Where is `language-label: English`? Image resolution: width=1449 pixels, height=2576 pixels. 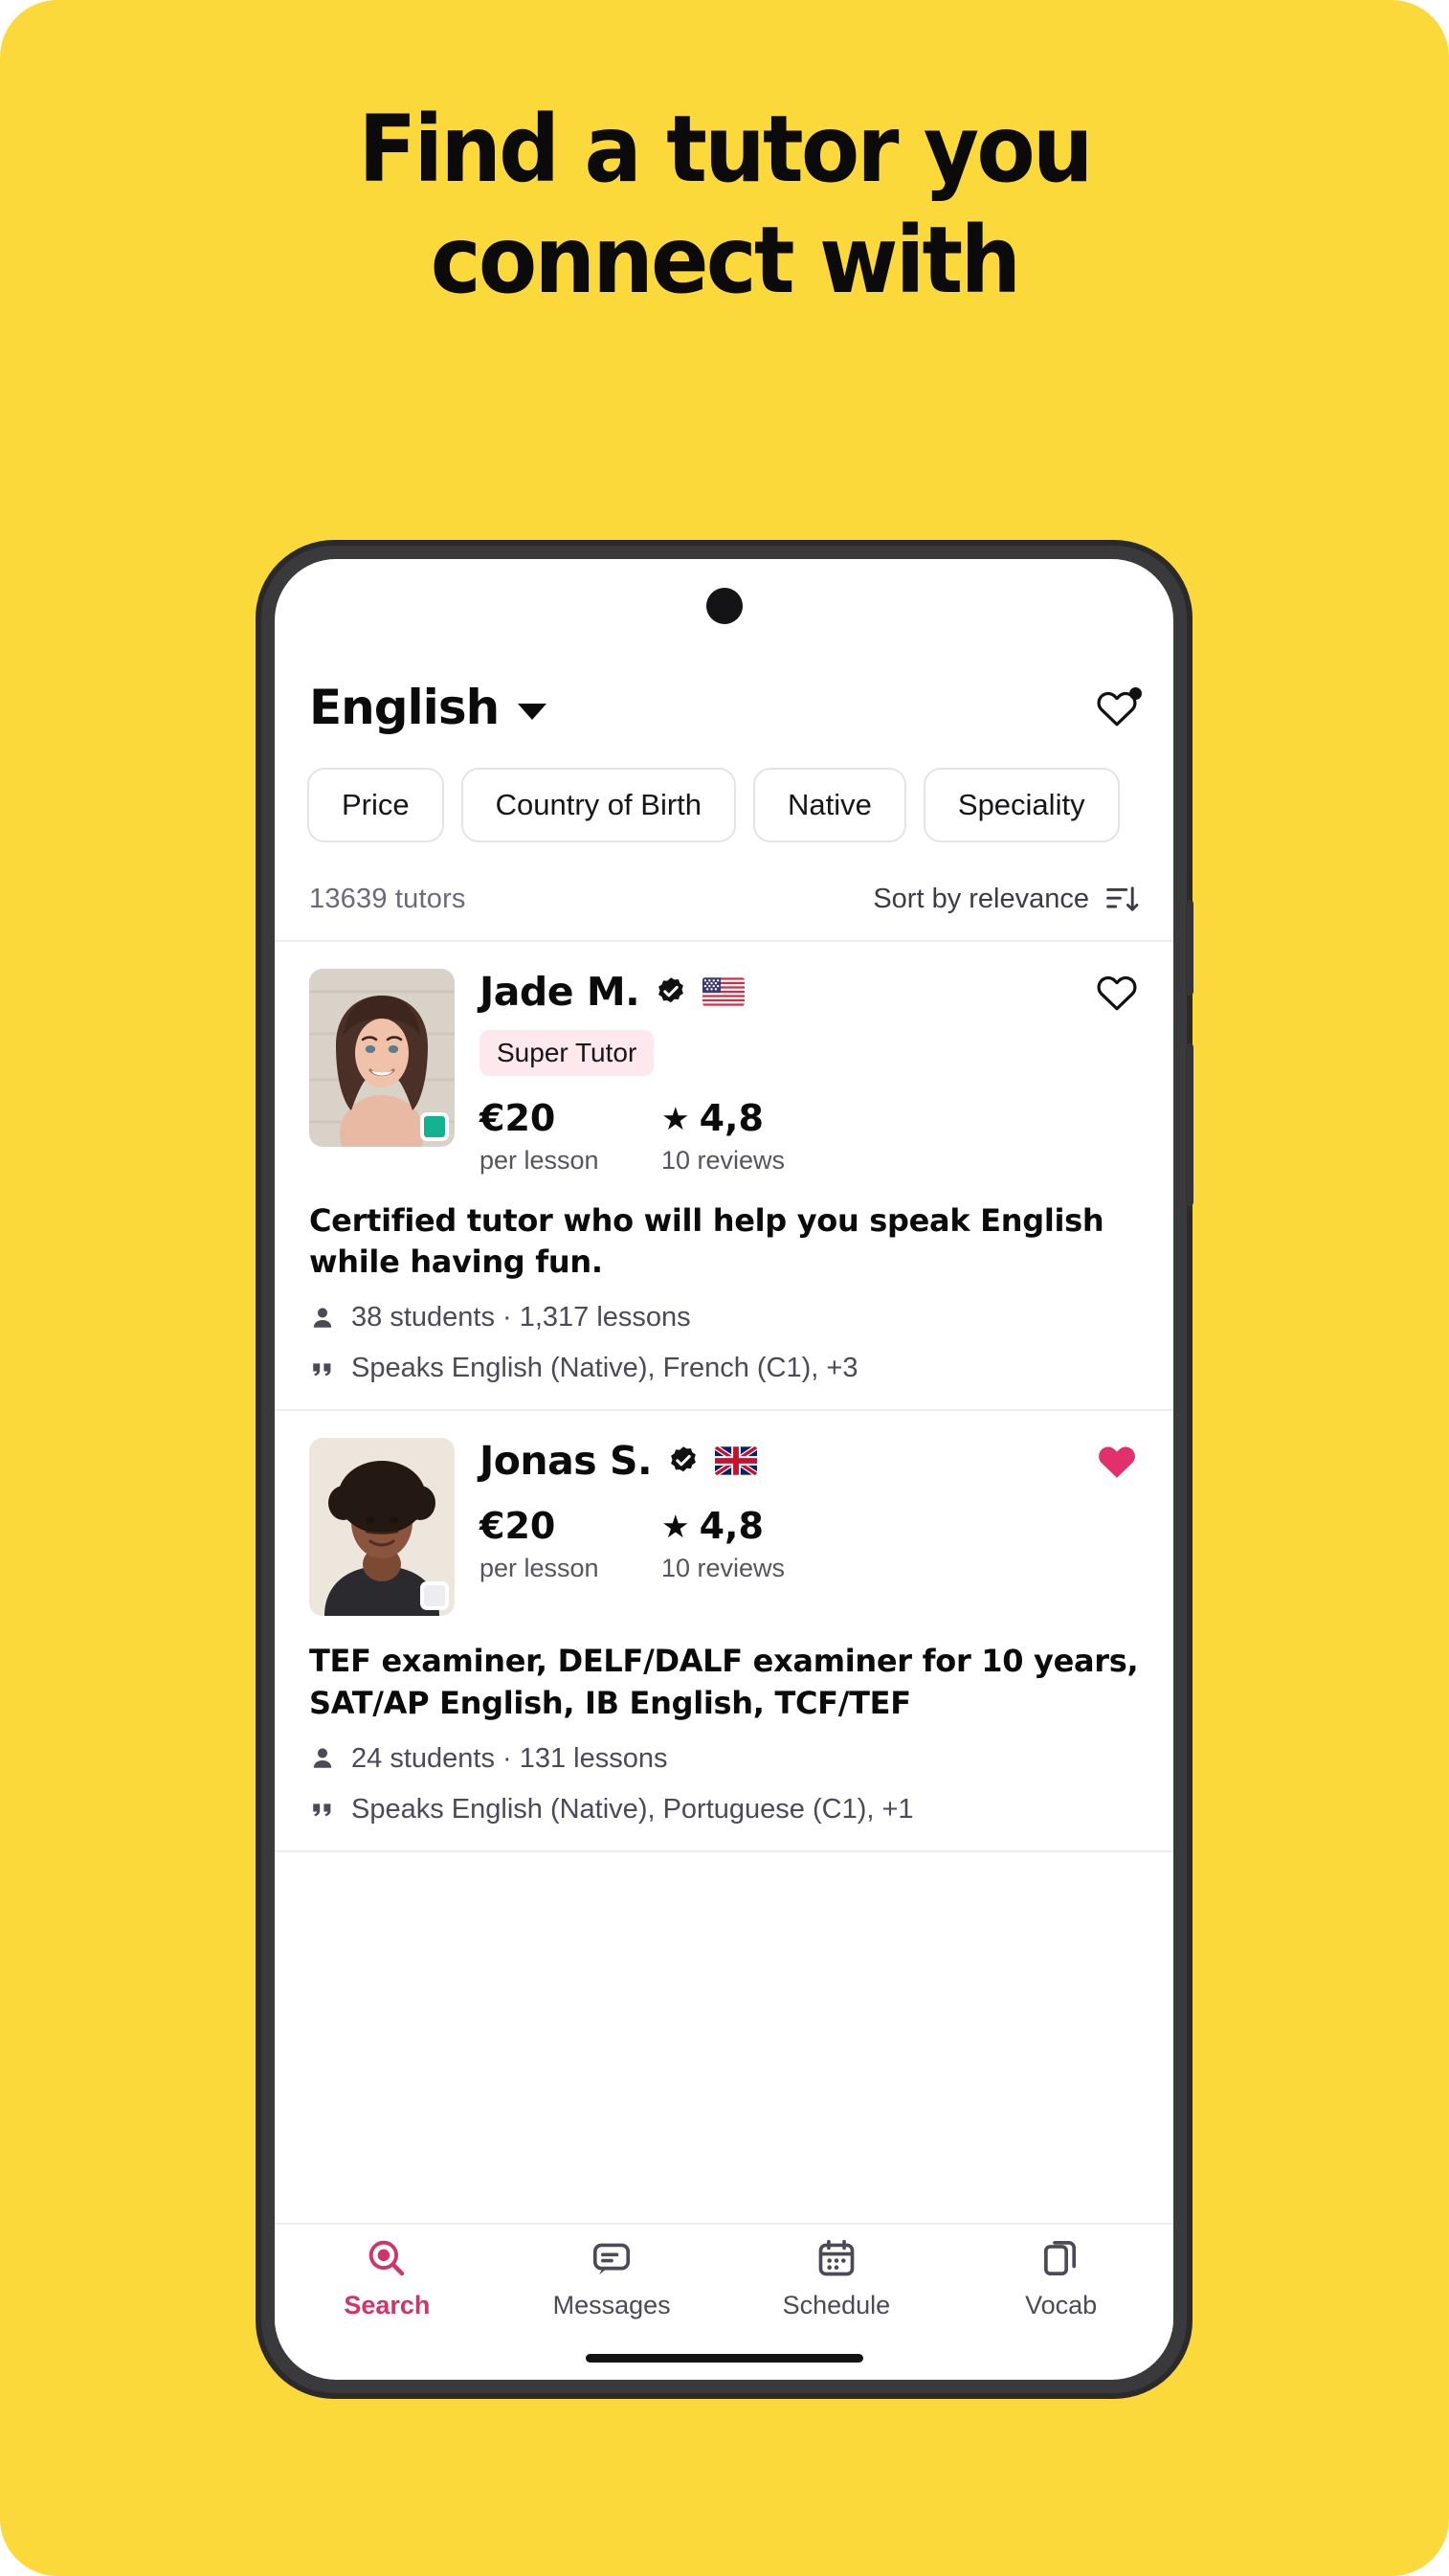 language-label: English is located at coordinates (405, 707).